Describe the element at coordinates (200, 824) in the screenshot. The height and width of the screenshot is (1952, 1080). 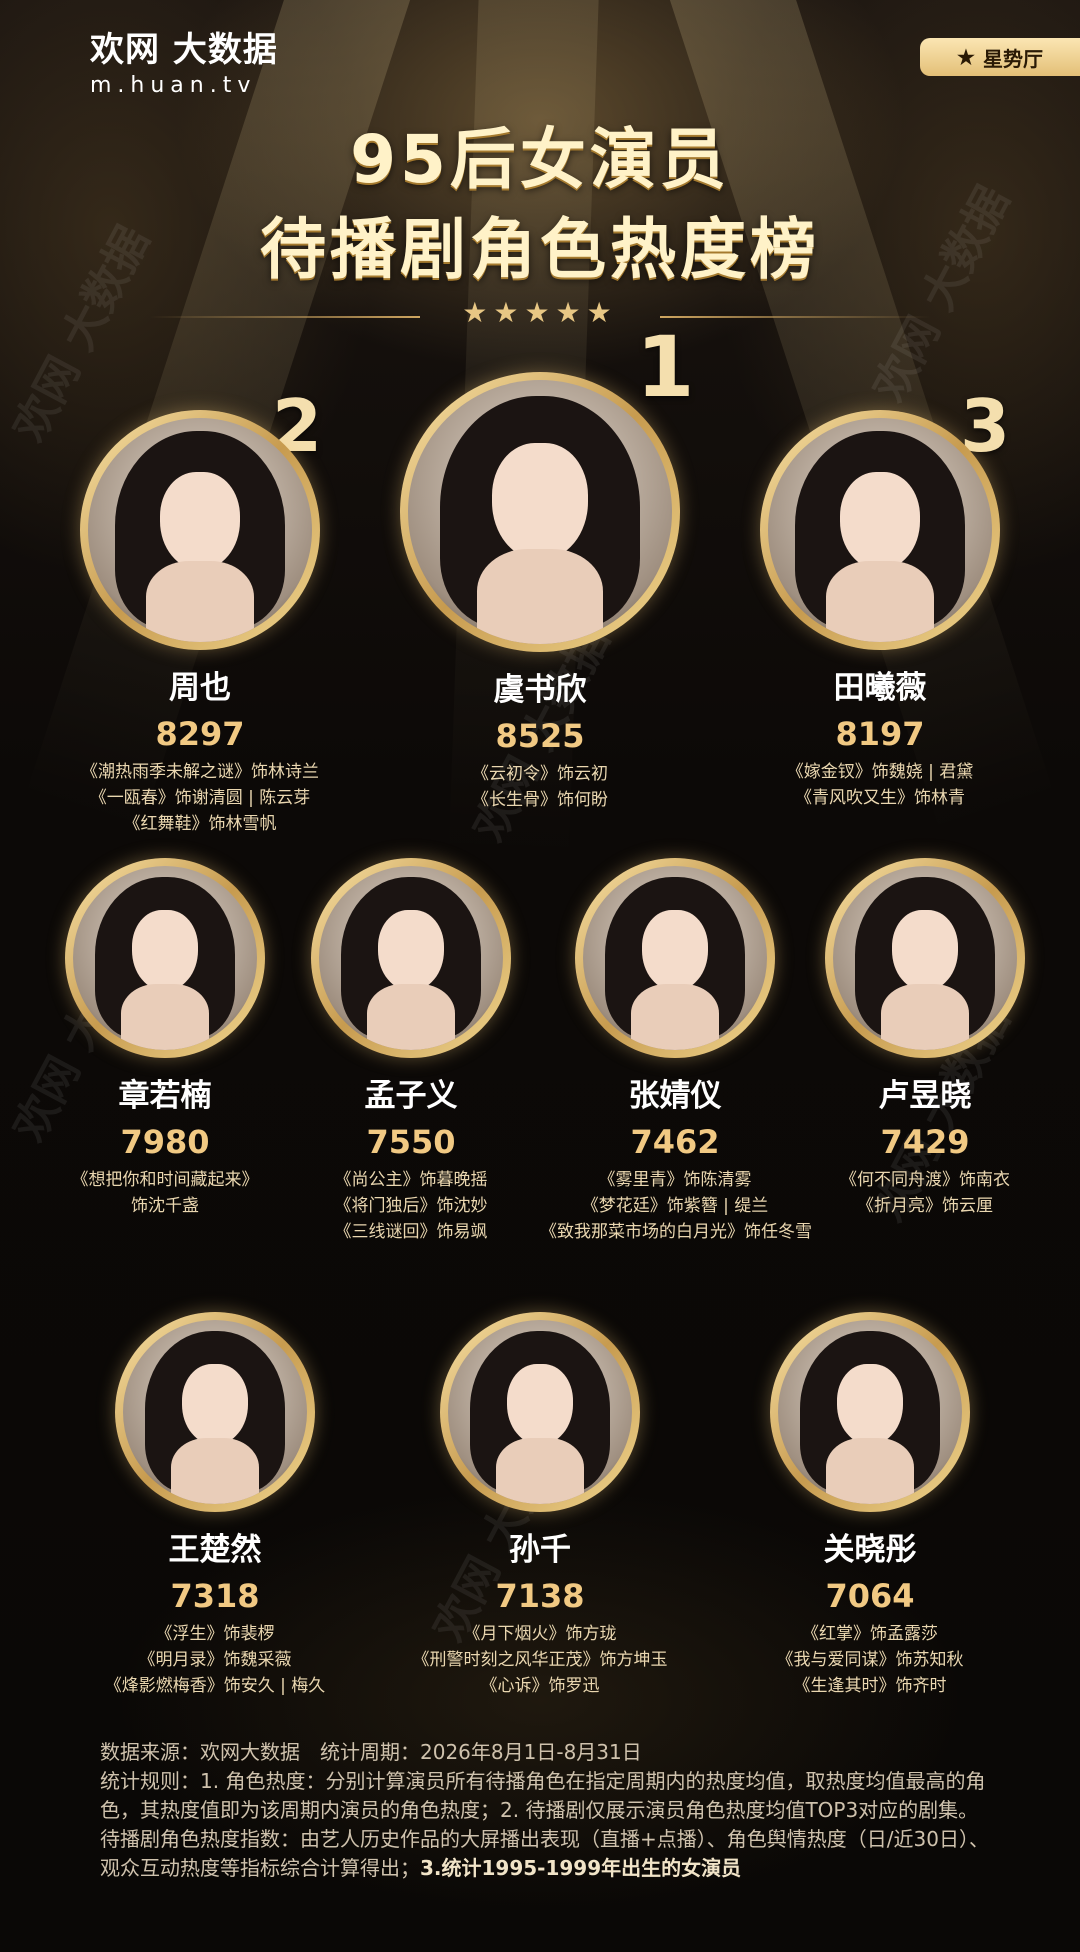
I see `role-item: 《红舞鞋》饰林雪帆` at that location.